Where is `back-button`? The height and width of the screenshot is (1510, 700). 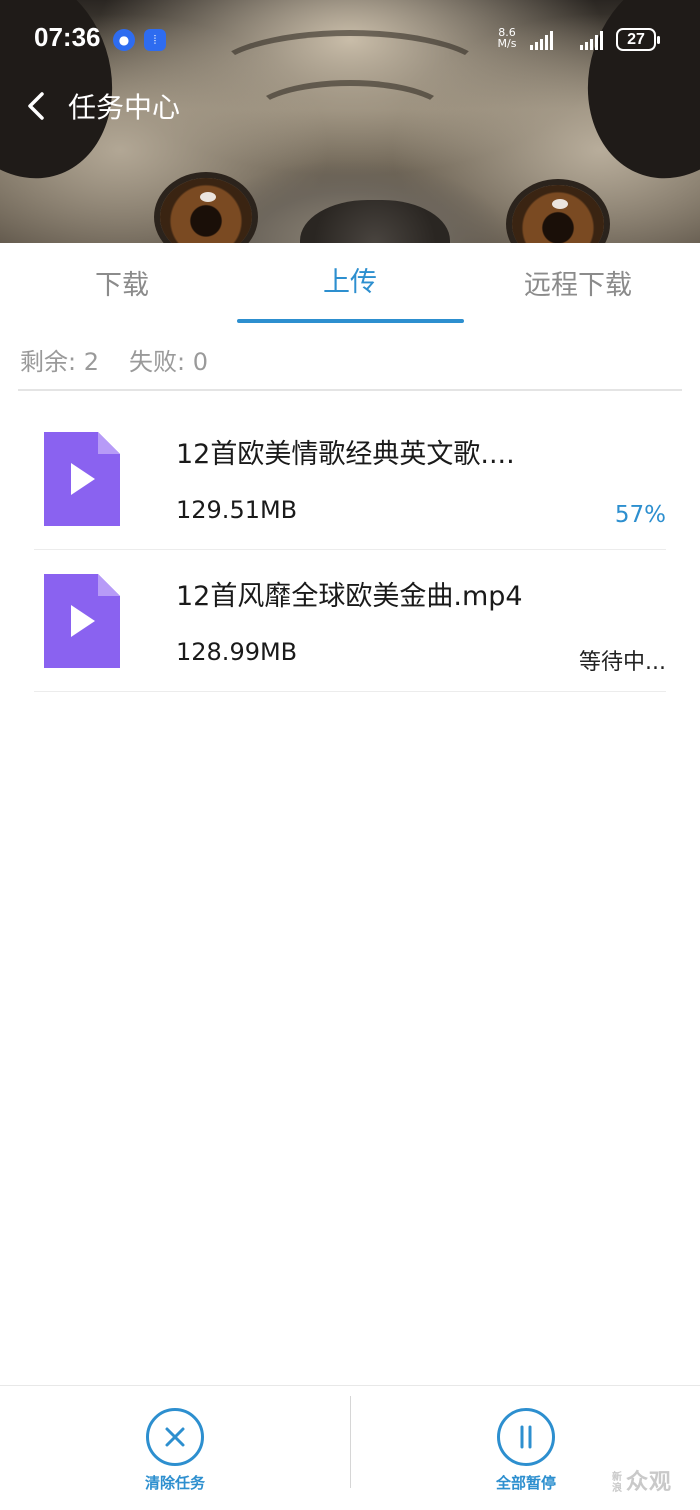 back-button is located at coordinates (37, 106).